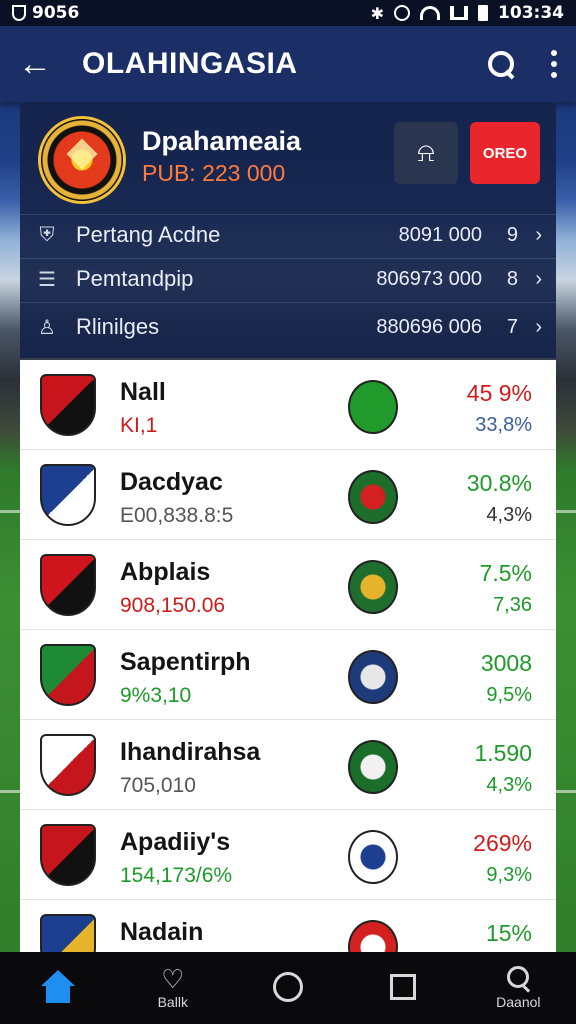 This screenshot has height=1024, width=576. What do you see at coordinates (56, 13) in the screenshot?
I see `status-left-text: 9056` at bounding box center [56, 13].